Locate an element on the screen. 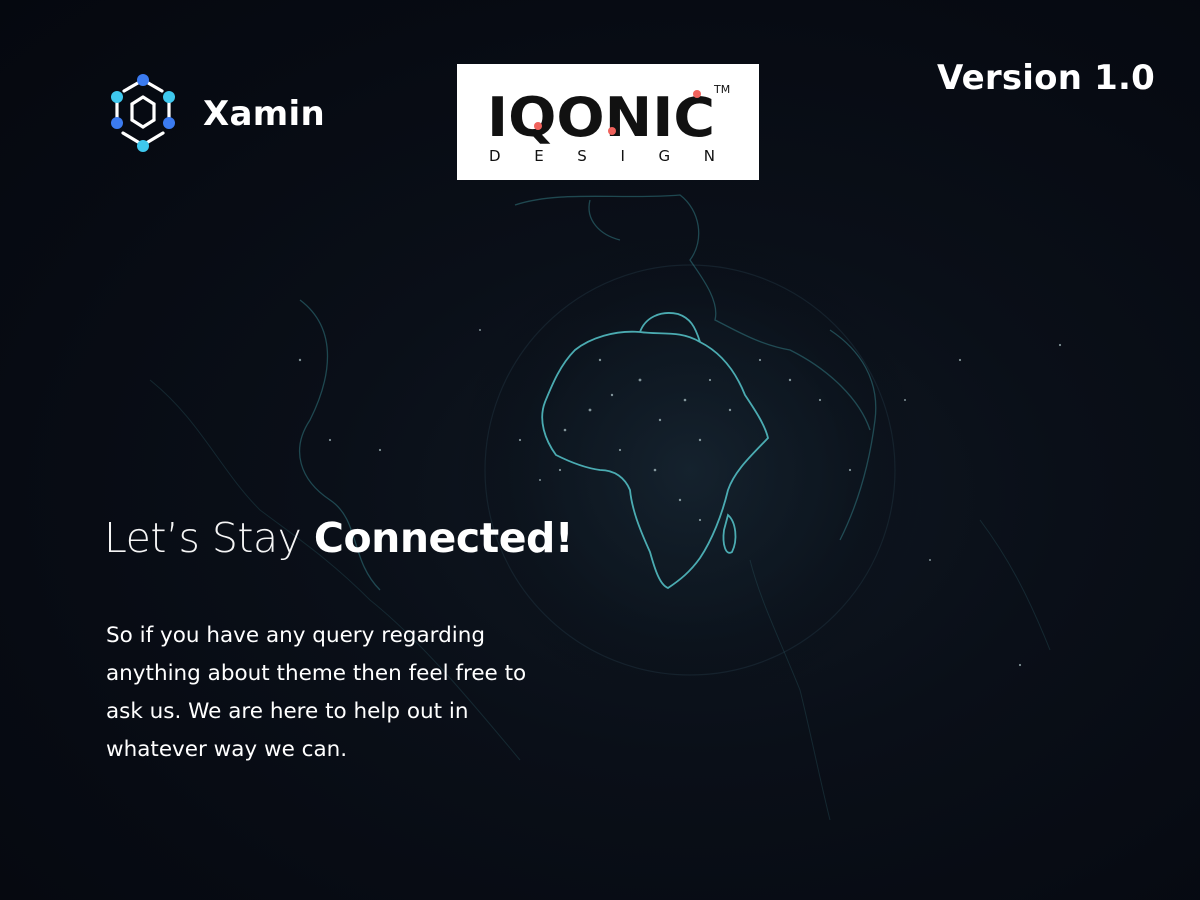 This screenshot has height=900, width=1200. brand: Xamin is located at coordinates (216, 113).